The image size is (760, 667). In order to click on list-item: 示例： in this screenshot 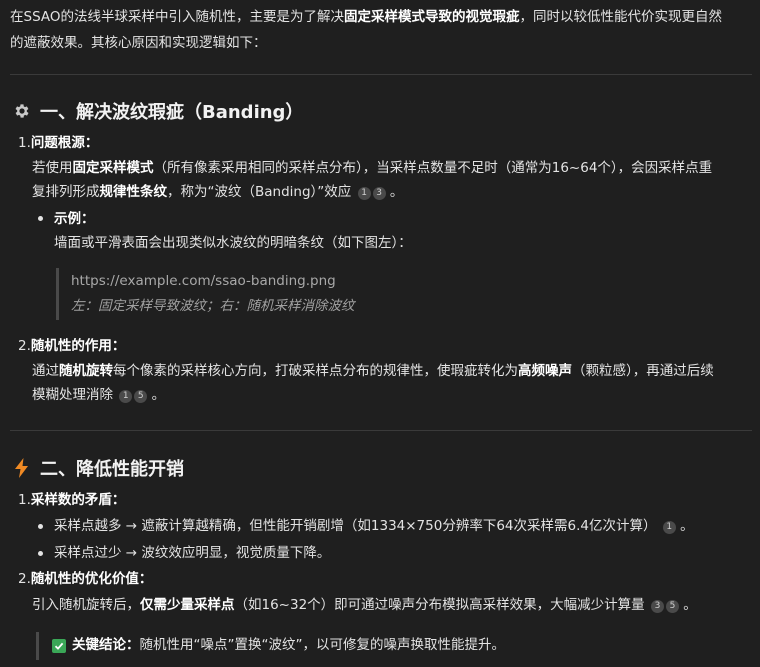, I will do `click(74, 219)`.